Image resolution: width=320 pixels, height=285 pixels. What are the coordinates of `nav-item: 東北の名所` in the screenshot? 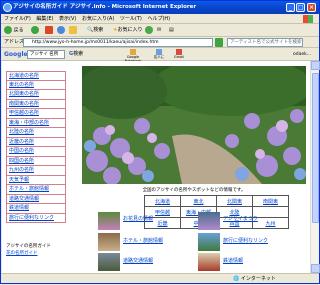 It's located at (36, 85).